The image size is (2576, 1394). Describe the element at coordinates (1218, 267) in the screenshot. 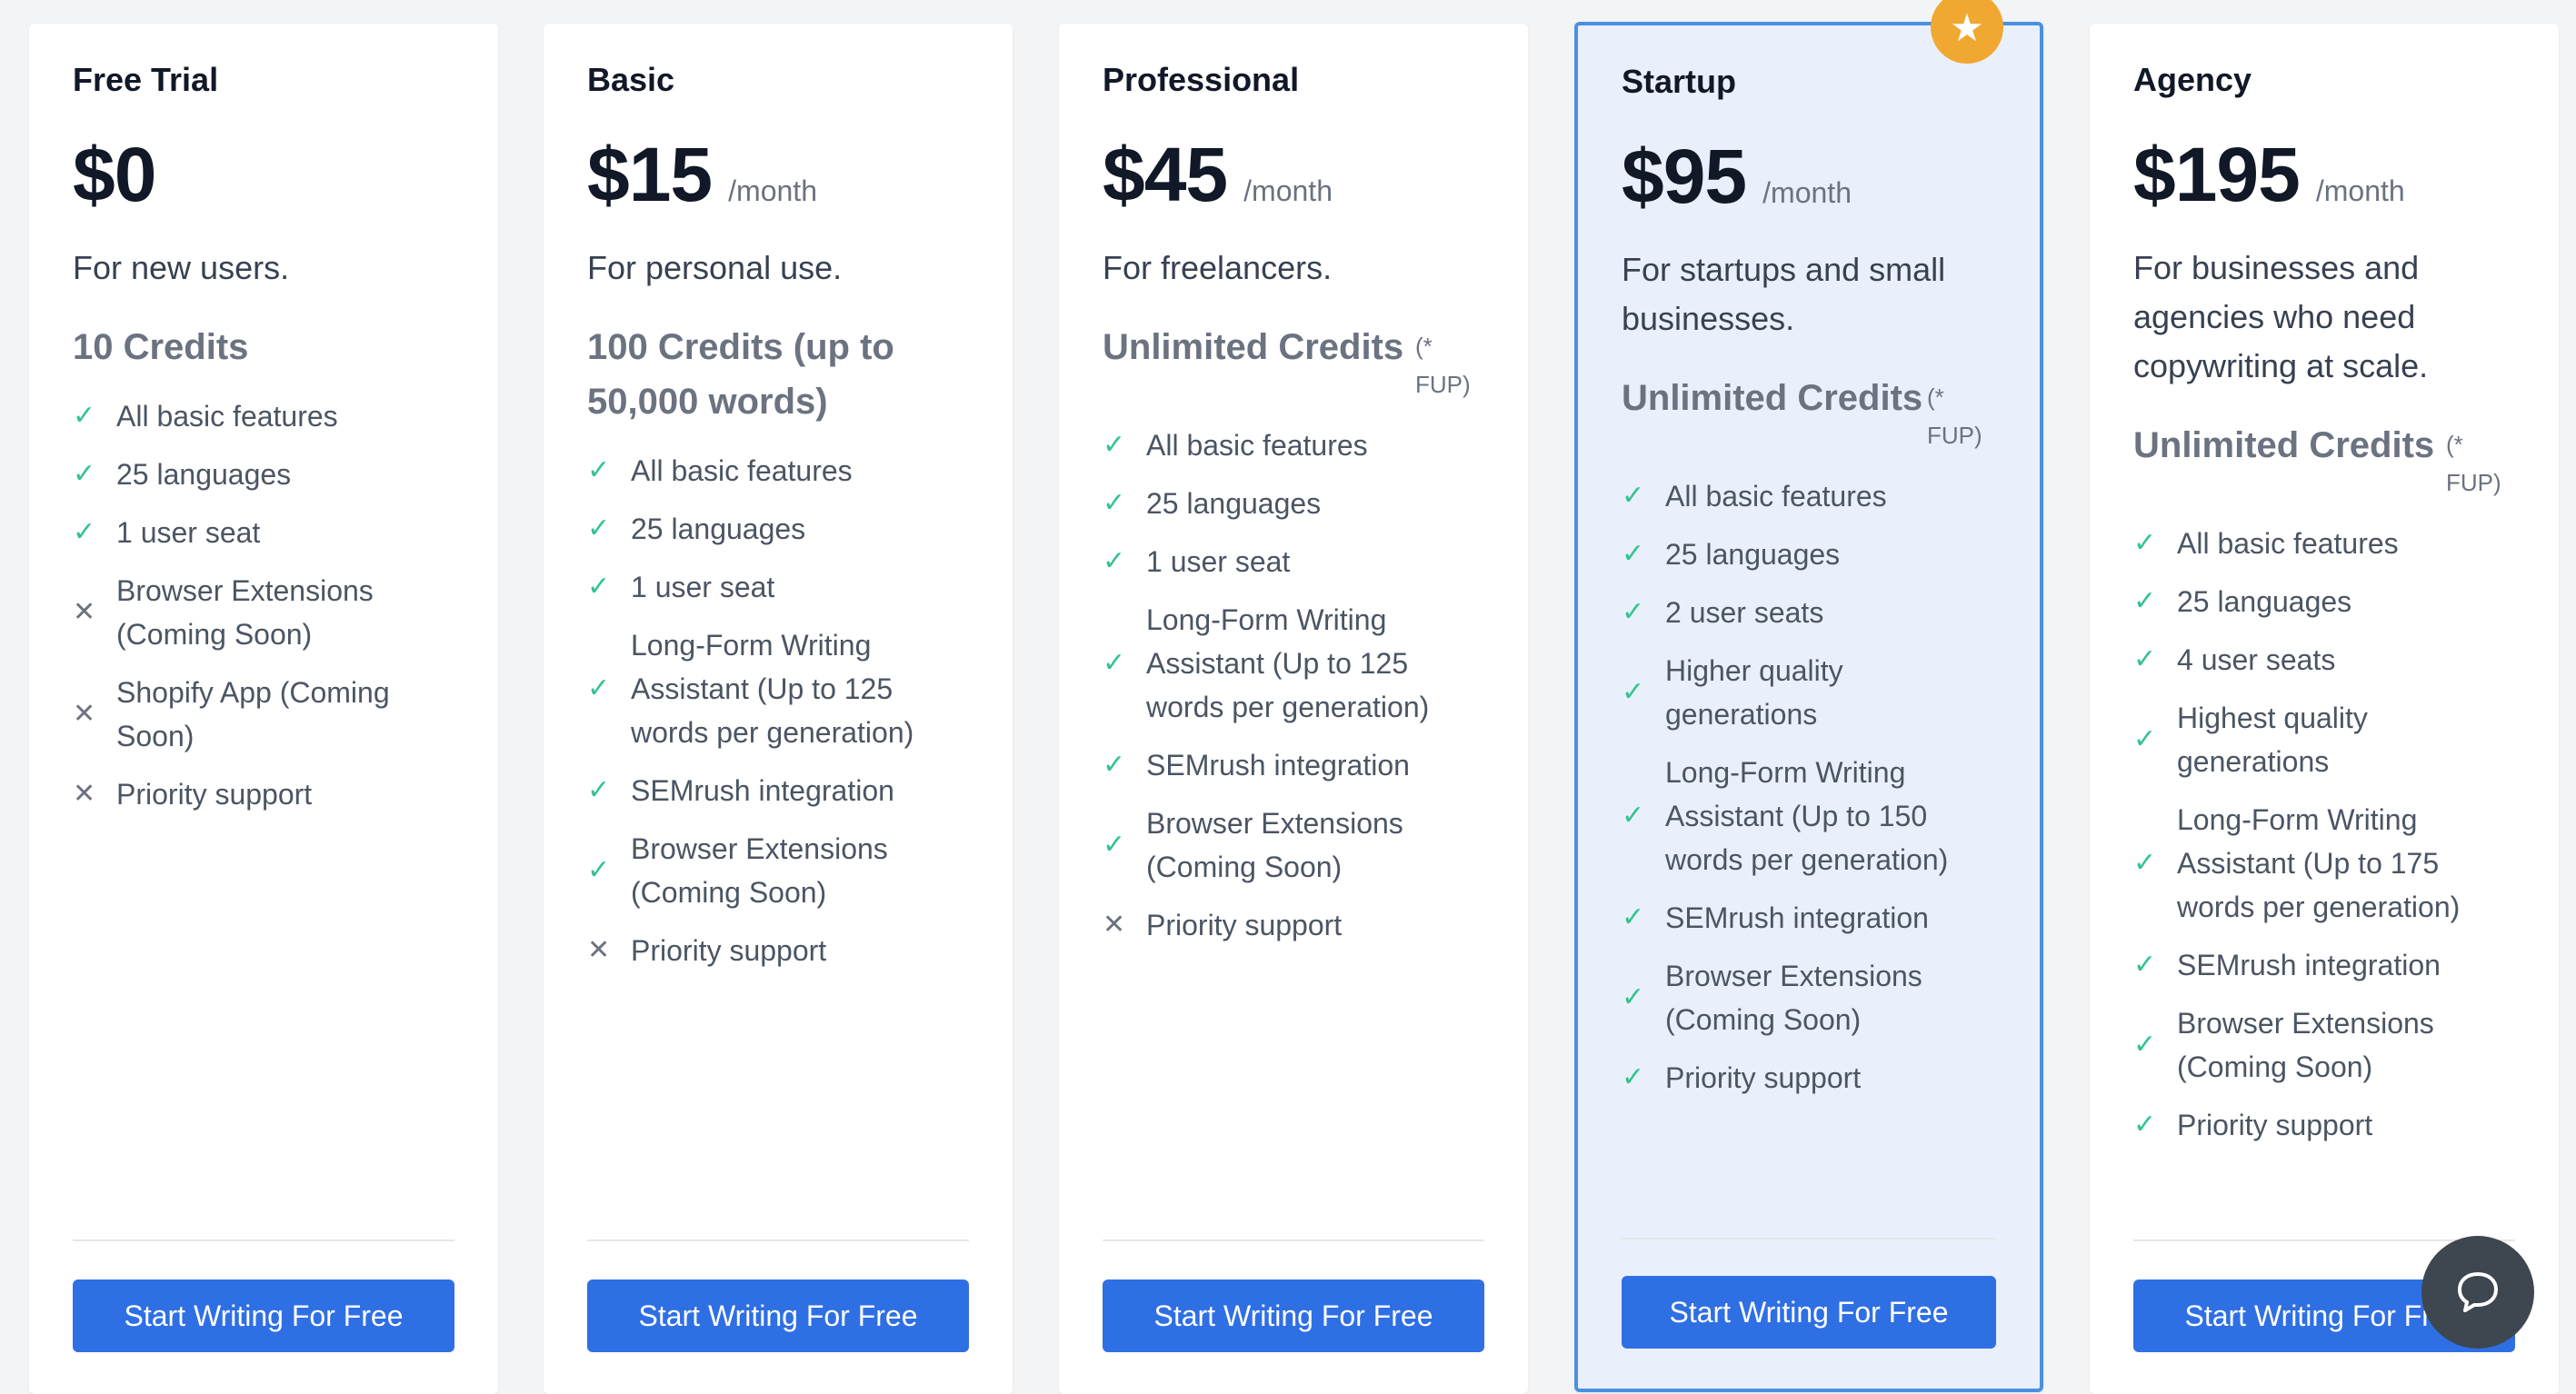

I see `plan-description: For freelancers.` at that location.